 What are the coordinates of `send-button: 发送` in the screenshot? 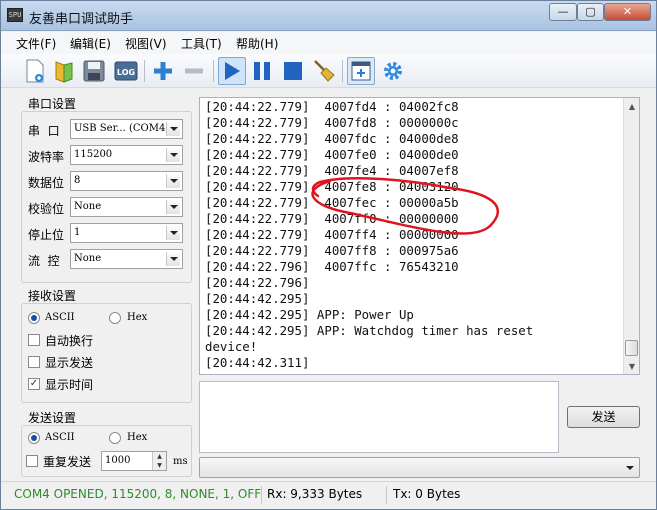 It's located at (603, 417).